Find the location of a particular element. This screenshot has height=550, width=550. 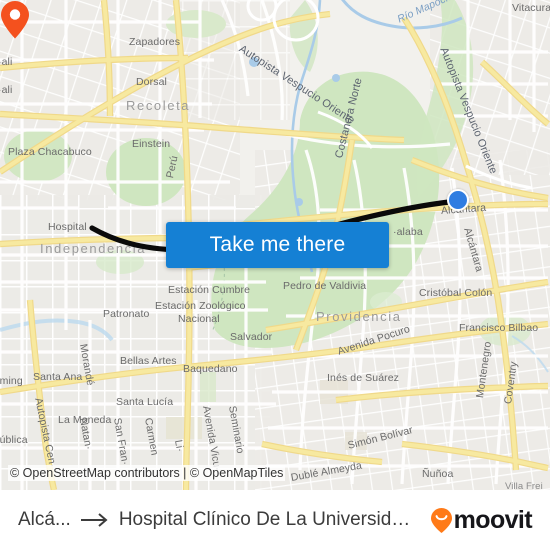

origin-location-dot-icon is located at coordinates (458, 200).